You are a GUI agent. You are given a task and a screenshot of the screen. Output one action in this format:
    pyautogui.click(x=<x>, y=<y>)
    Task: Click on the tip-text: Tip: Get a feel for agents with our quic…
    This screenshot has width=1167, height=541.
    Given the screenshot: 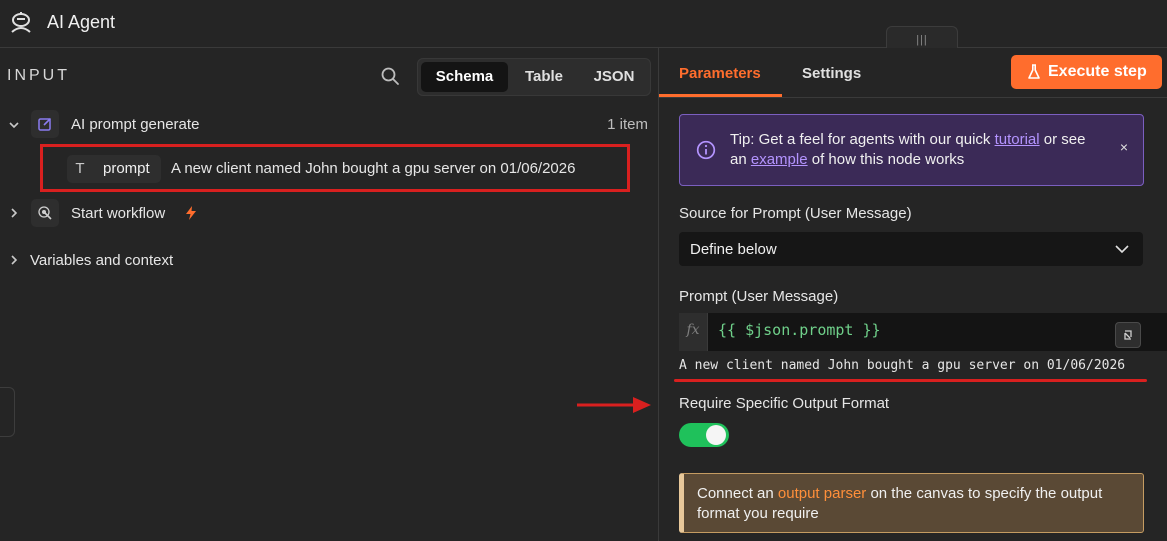 What is the action you would take?
    pyautogui.click(x=915, y=150)
    